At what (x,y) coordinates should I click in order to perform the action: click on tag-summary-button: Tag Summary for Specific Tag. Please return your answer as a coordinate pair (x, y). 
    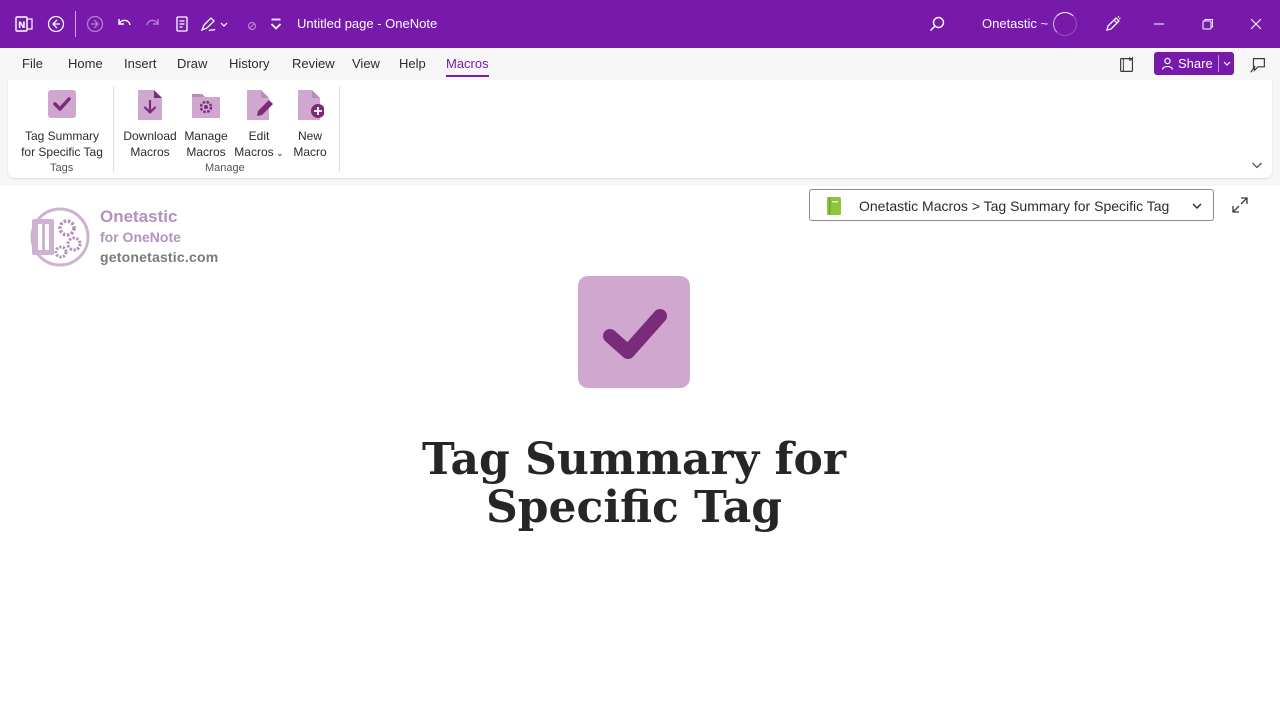
    Looking at the image, I should click on (62, 123).